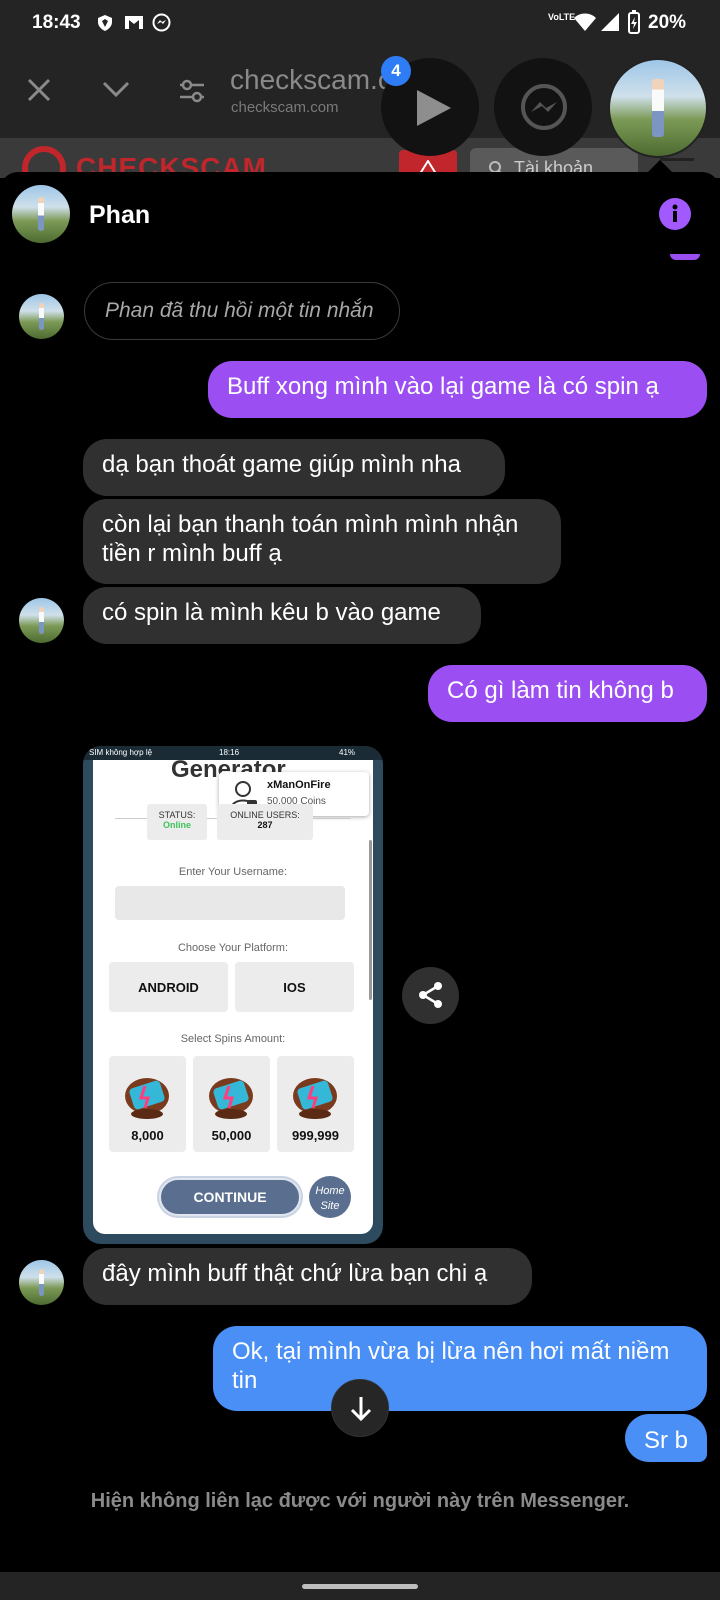  I want to click on shield-icon, so click(105, 23).